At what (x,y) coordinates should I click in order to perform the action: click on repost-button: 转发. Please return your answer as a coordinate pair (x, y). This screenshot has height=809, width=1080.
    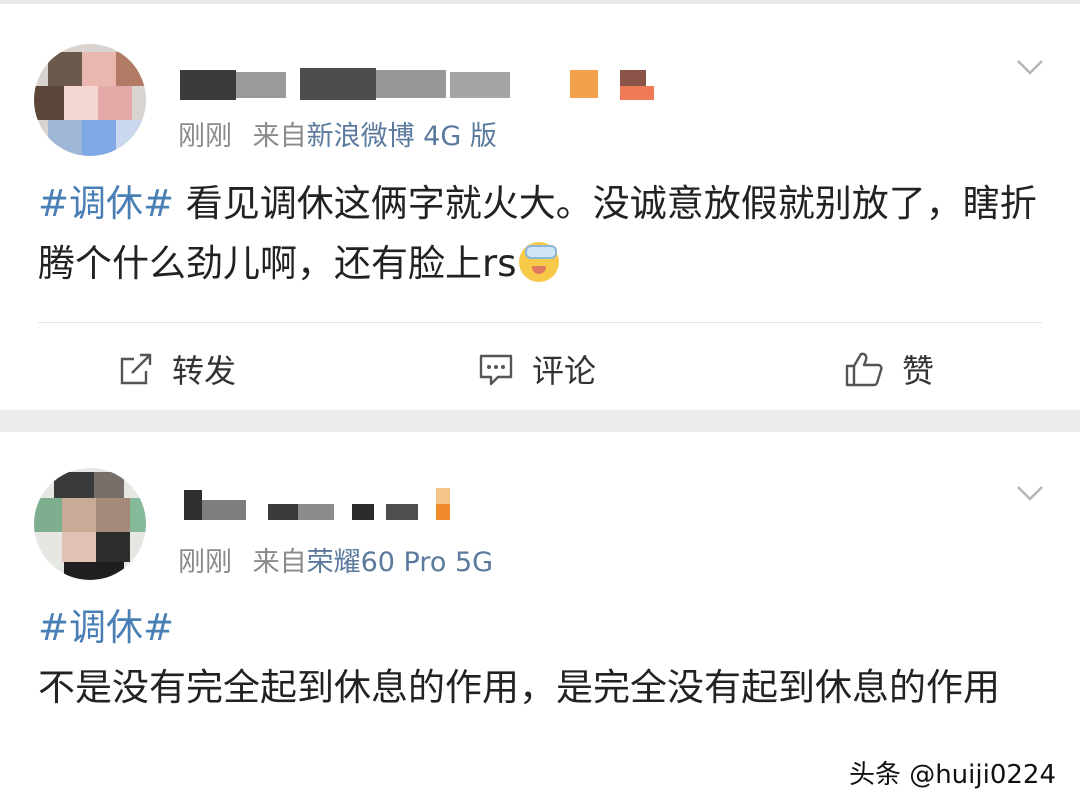
    Looking at the image, I should click on (177, 369).